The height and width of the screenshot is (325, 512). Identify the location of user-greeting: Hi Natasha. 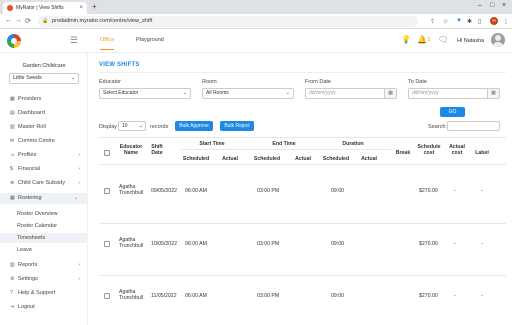
(470, 41).